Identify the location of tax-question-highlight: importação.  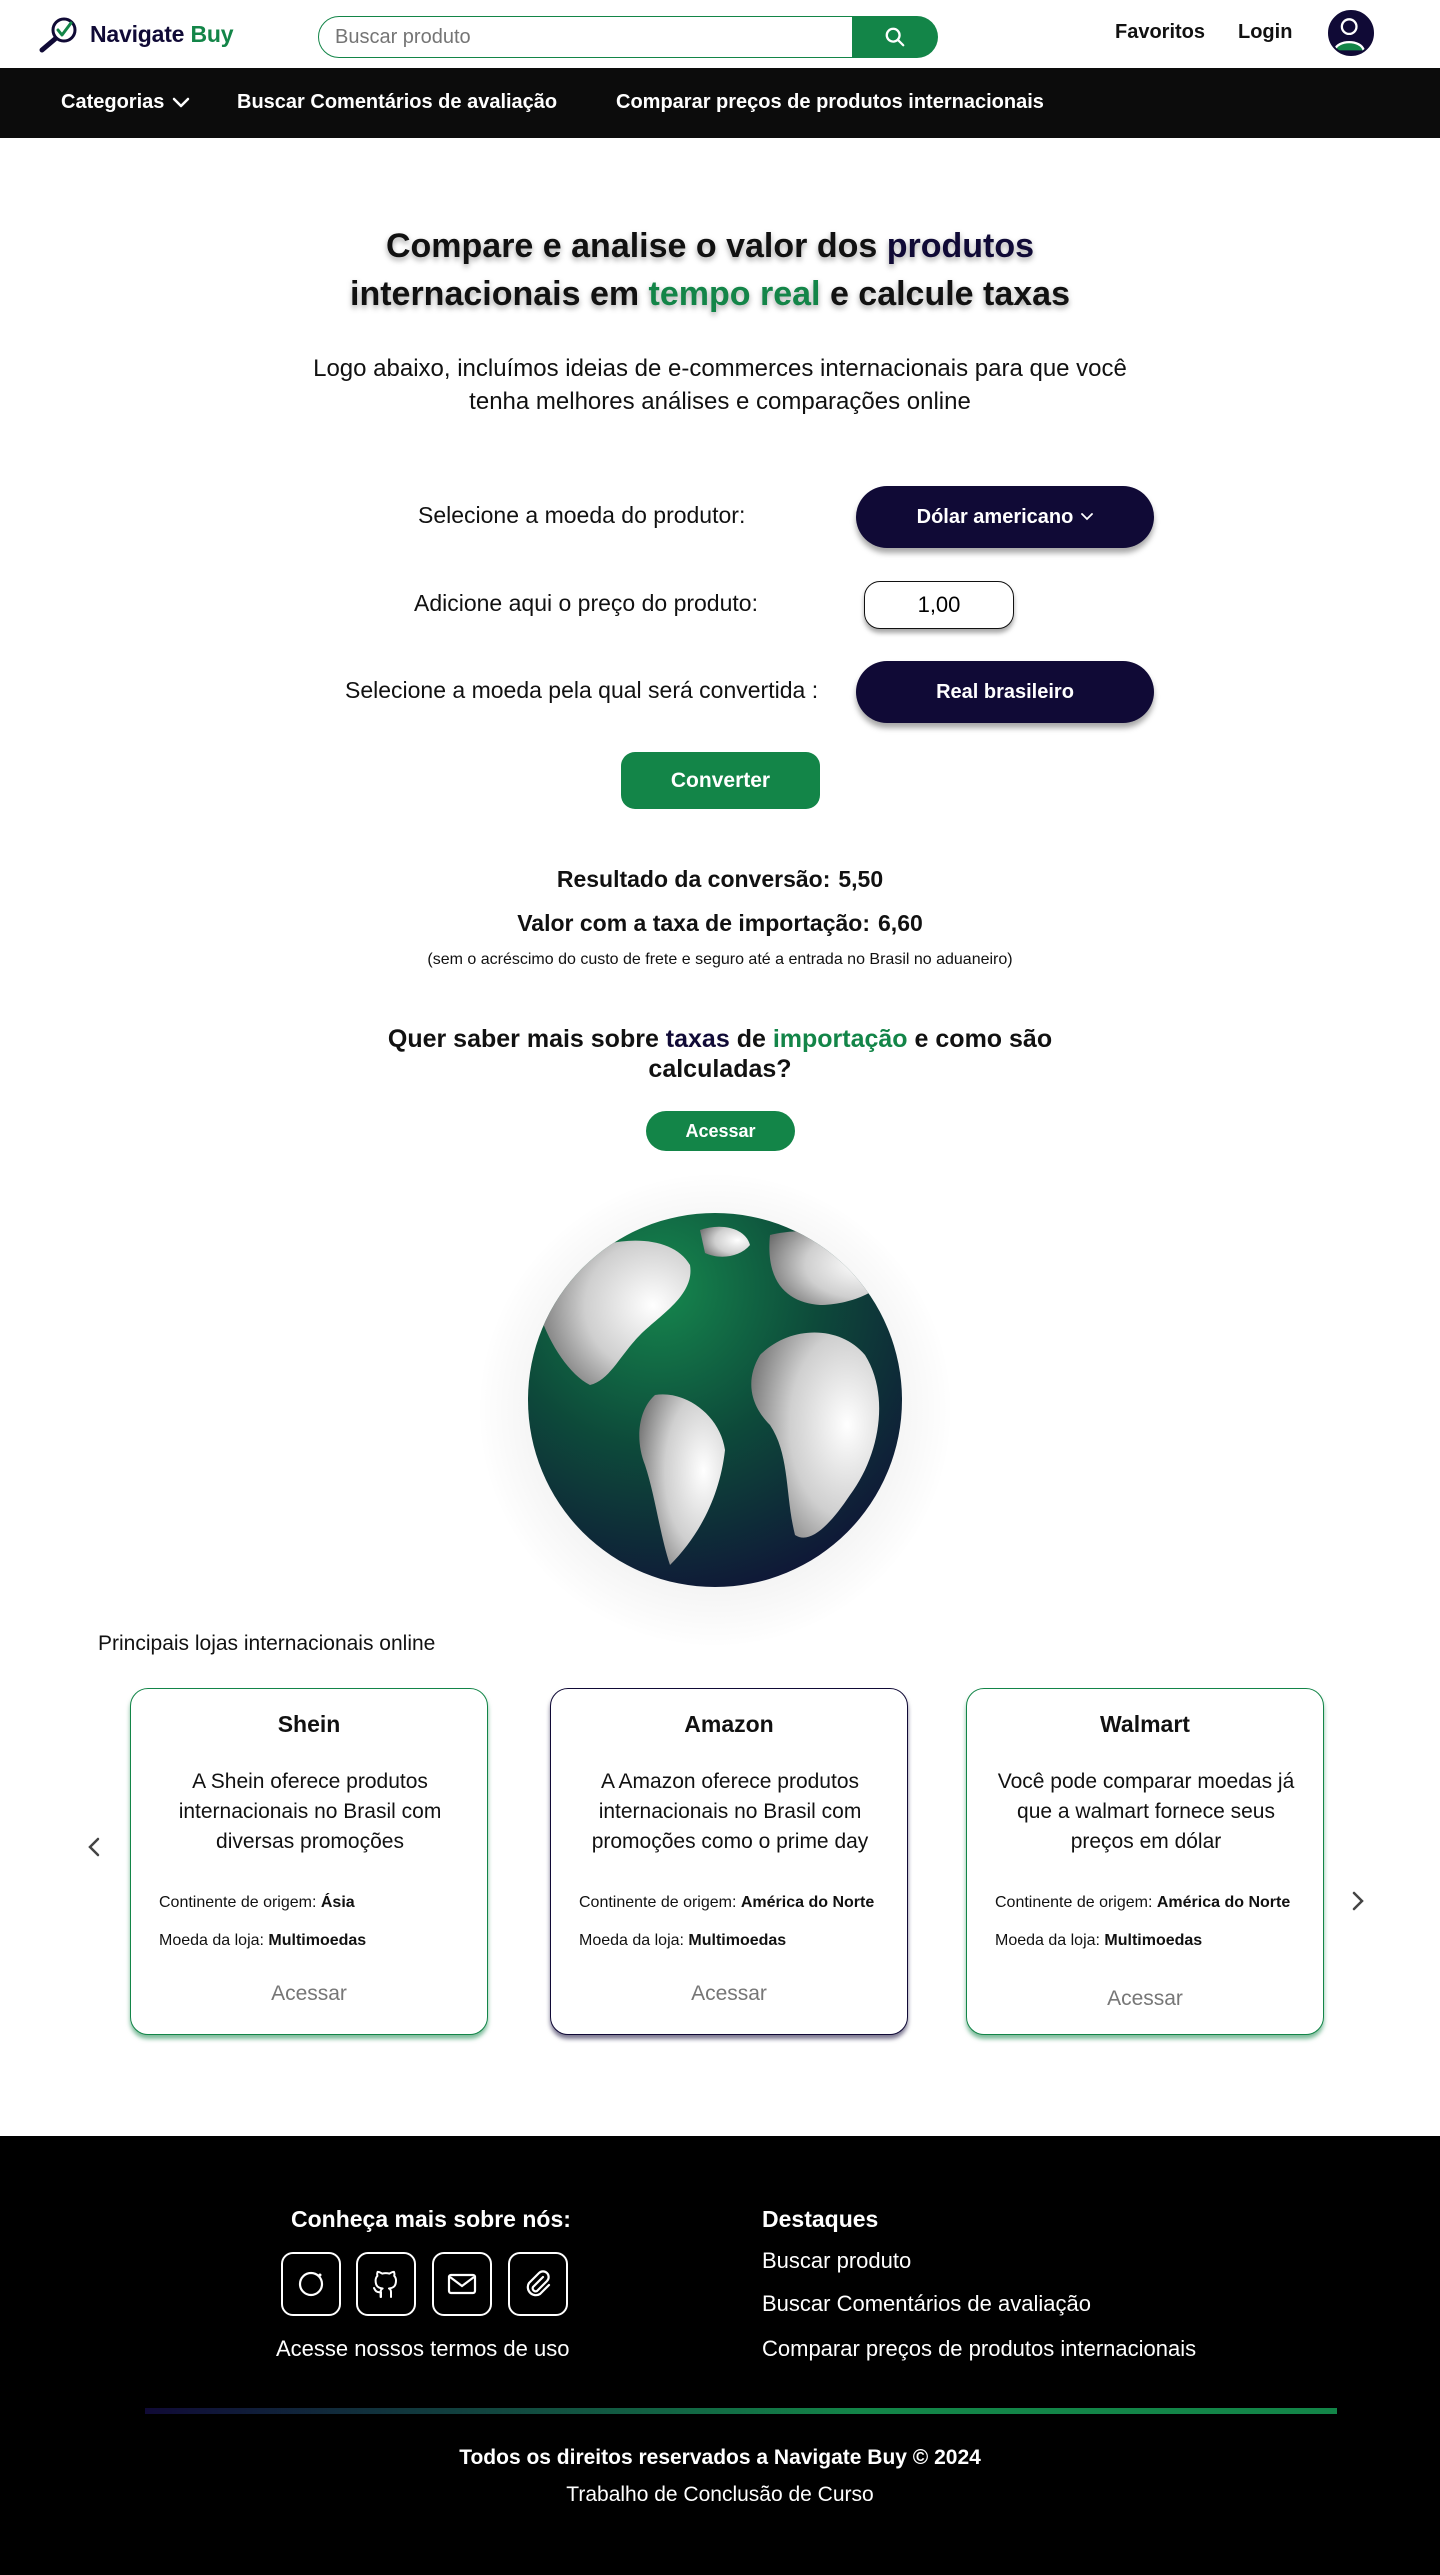
(840, 1039).